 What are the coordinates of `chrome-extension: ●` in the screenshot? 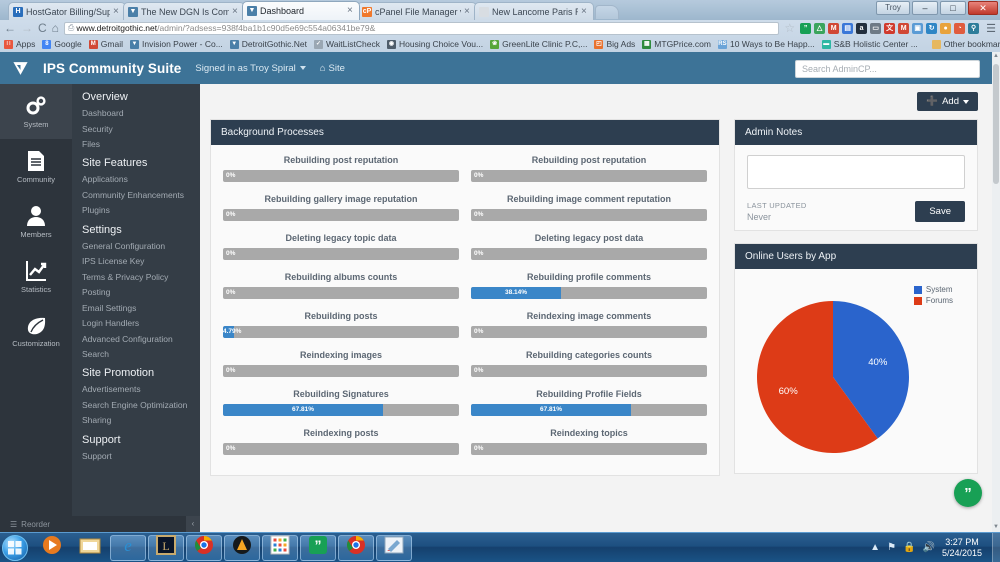 It's located at (946, 28).